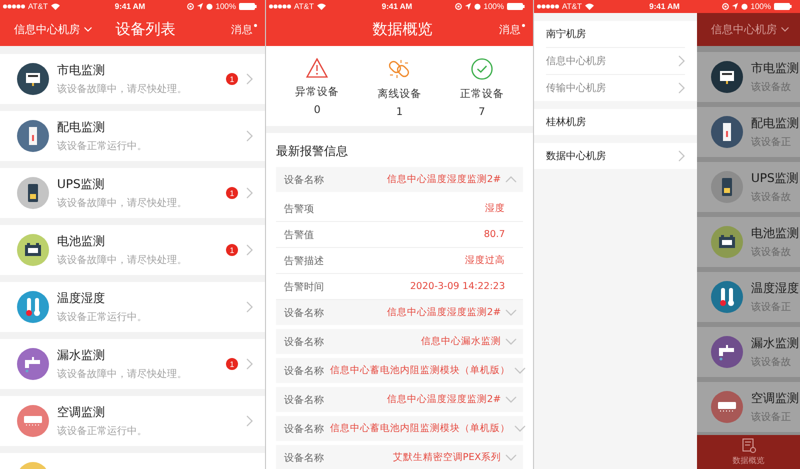 Image resolution: width=800 pixels, height=469 pixels. What do you see at coordinates (402, 29) in the screenshot?
I see `screen-title: 数据概览` at bounding box center [402, 29].